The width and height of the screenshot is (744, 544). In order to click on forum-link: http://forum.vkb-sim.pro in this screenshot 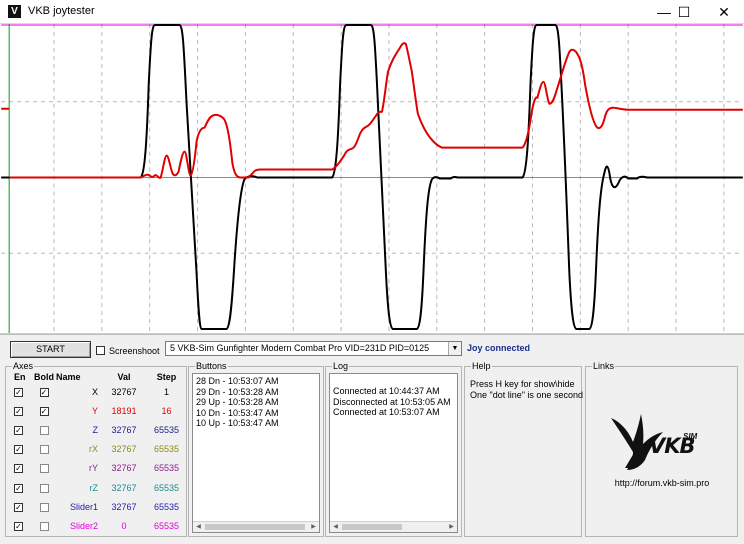, I will do `click(662, 483)`.